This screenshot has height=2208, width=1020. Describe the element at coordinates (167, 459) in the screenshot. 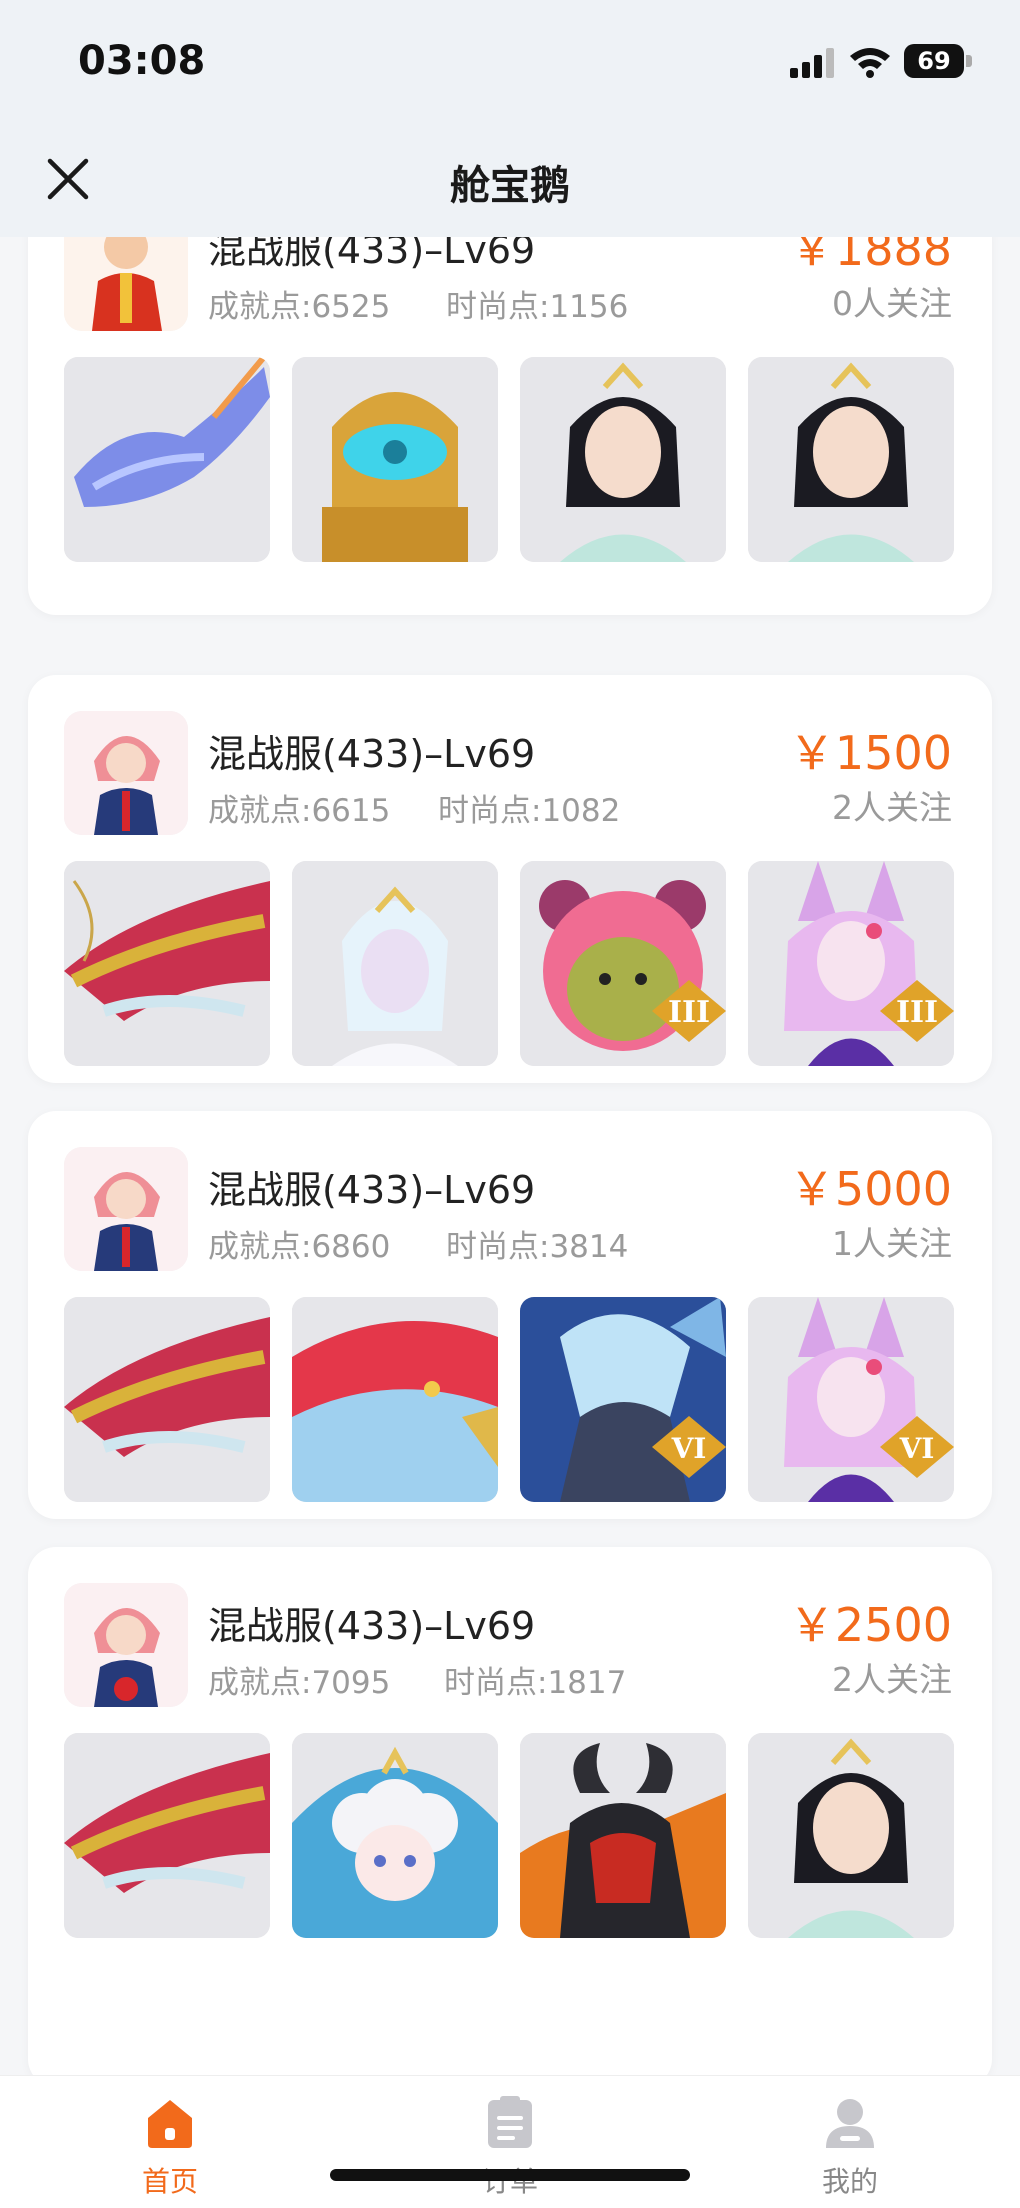

I see `blue-dragon-thumbnail` at that location.